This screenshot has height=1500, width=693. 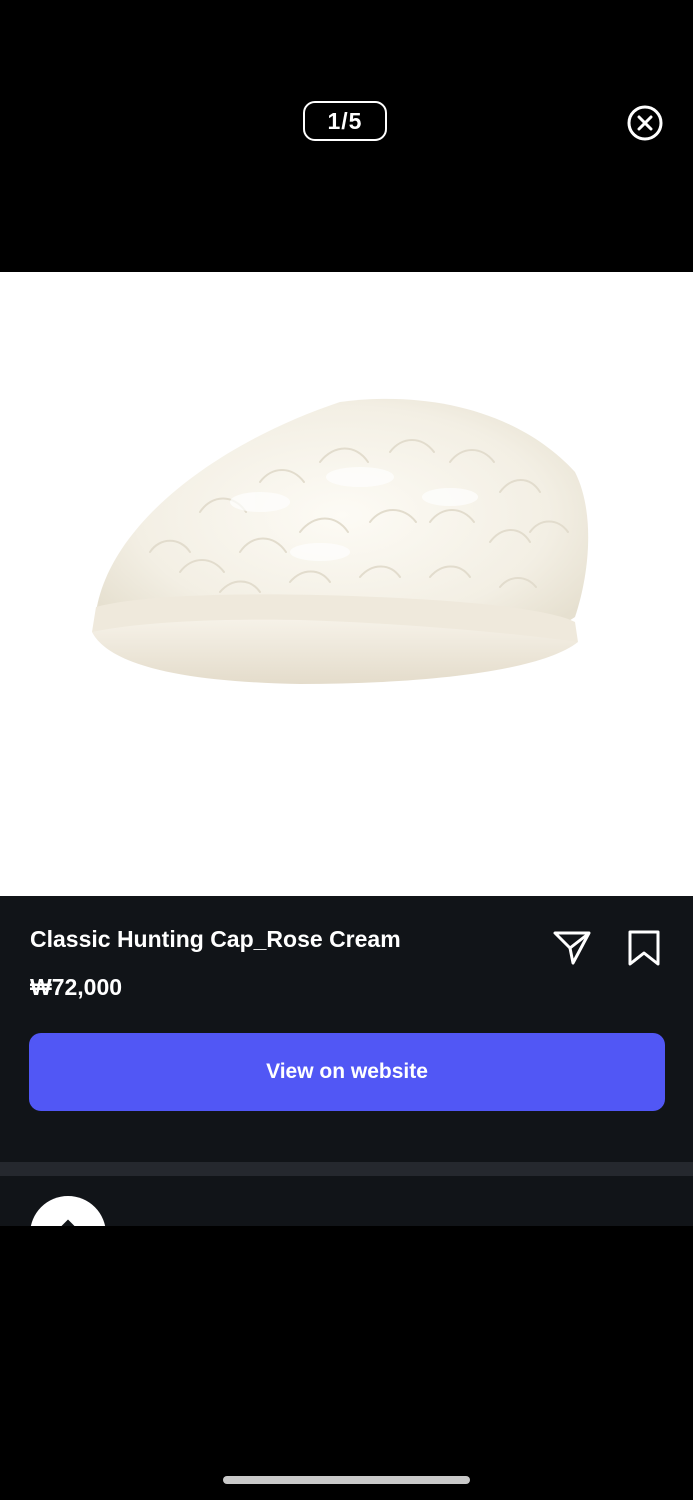 I want to click on close-button, so click(x=645, y=123).